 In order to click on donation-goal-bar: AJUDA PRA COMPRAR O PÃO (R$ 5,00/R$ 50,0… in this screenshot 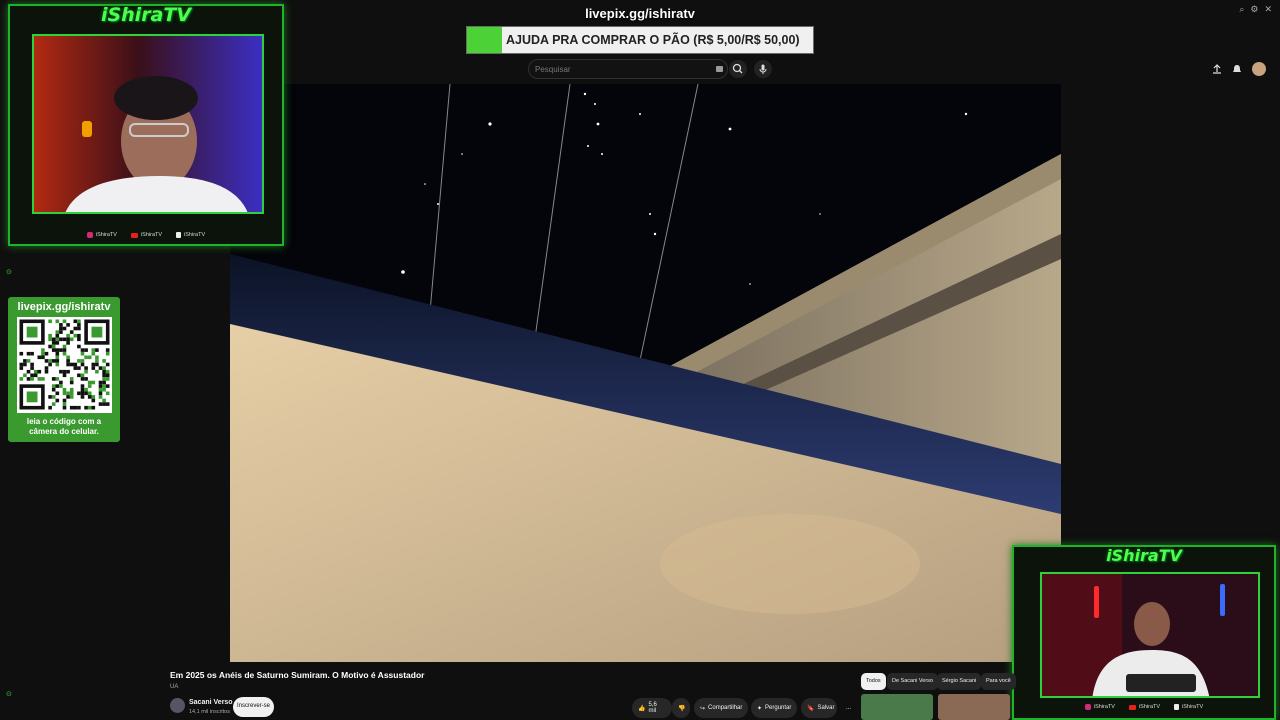, I will do `click(640, 40)`.